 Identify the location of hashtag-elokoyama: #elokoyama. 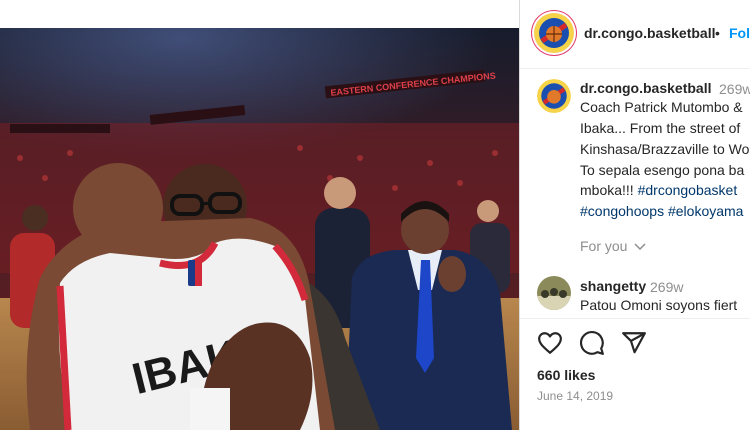
(706, 211).